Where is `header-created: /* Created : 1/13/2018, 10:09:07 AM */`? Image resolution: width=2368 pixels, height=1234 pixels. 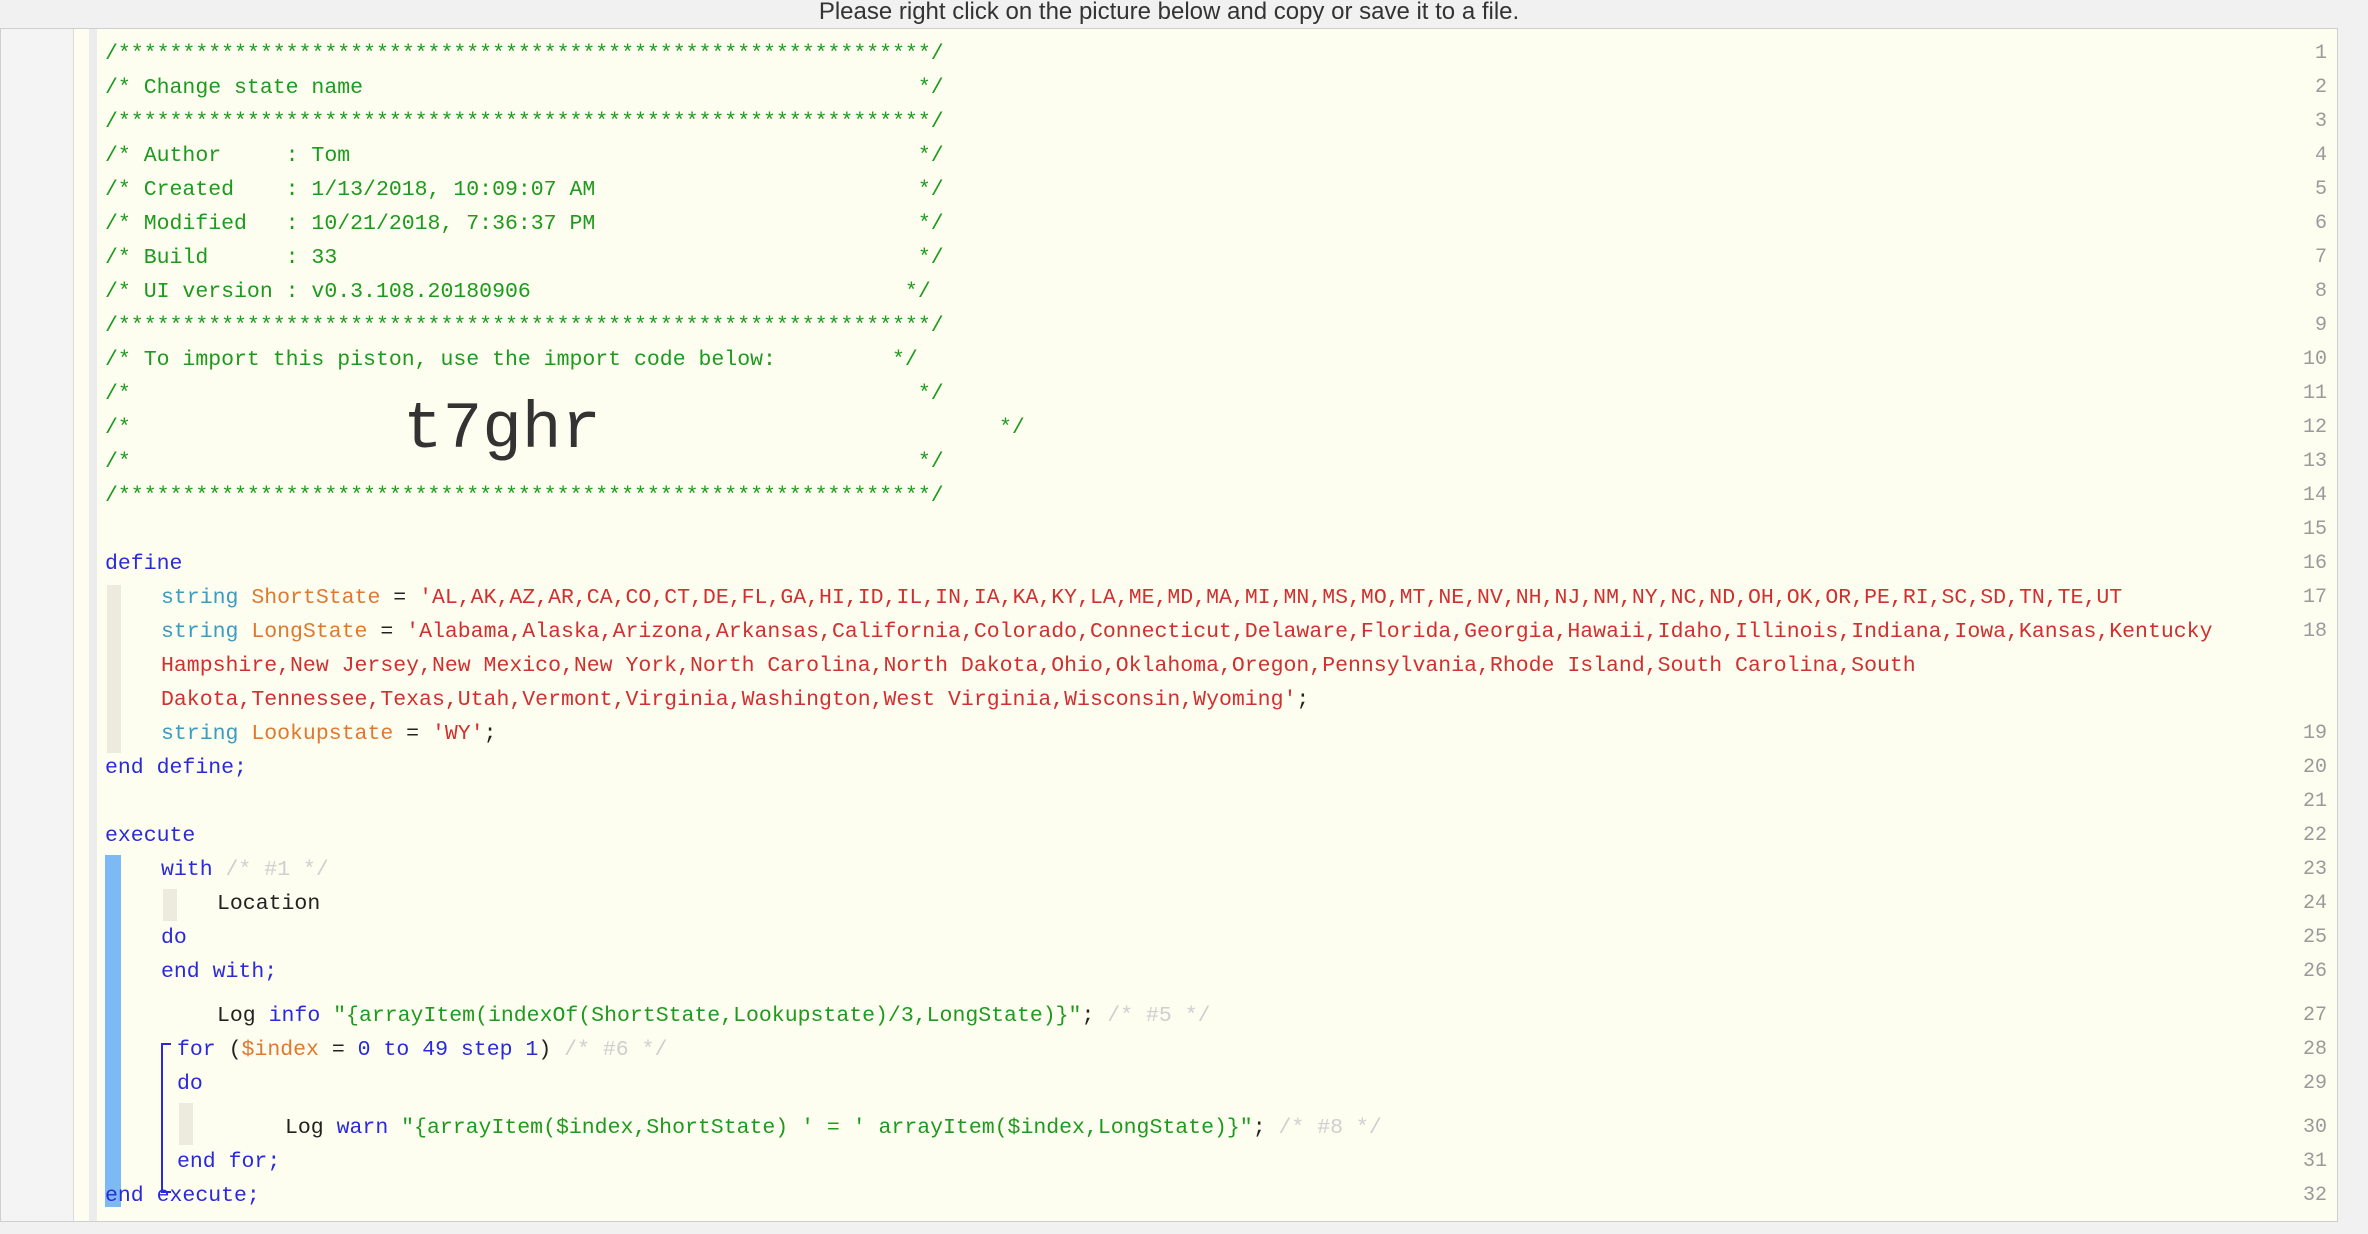 header-created: /* Created : 1/13/2018, 10:09:07 AM */ is located at coordinates (524, 190).